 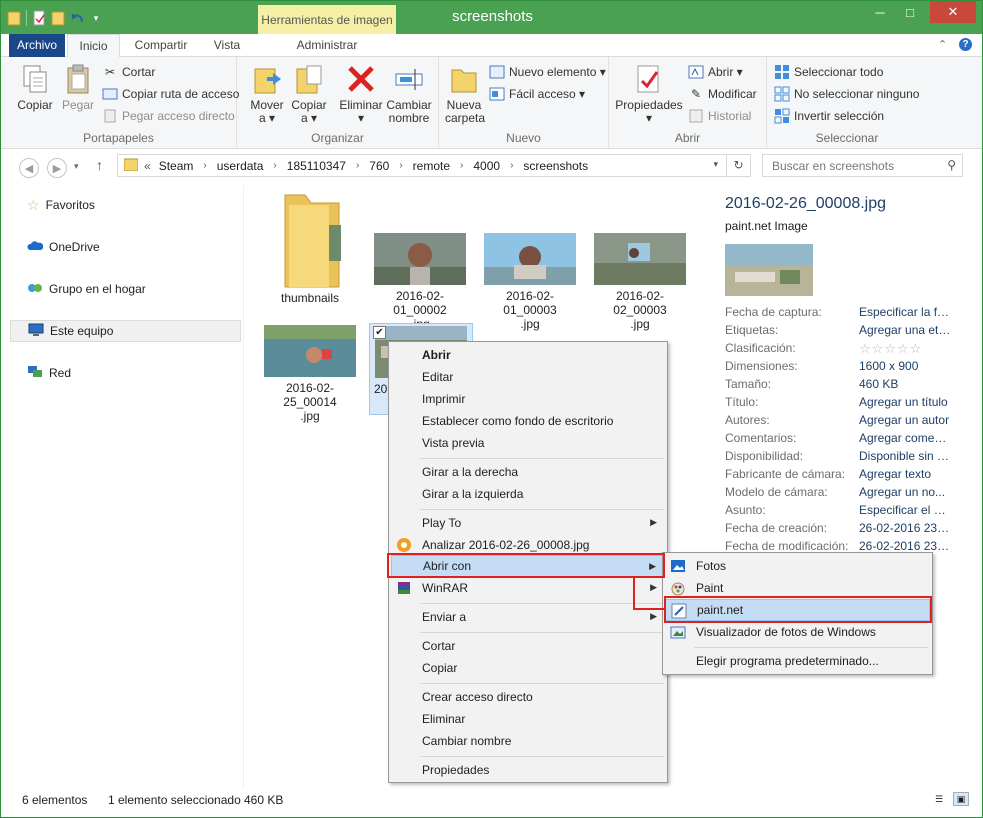 What do you see at coordinates (486, 166) in the screenshot?
I see `breadcrumb-item: 4000` at bounding box center [486, 166].